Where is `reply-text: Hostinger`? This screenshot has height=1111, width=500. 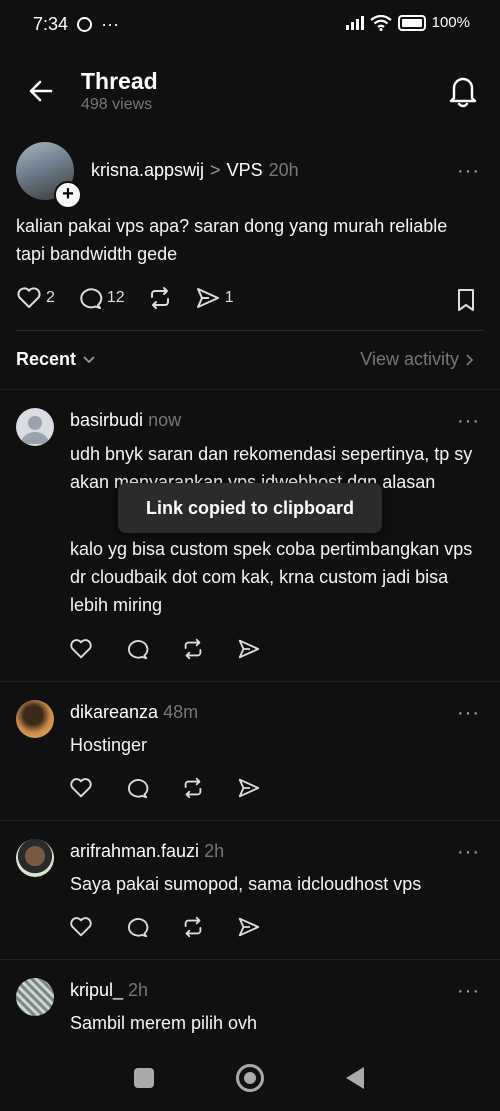
reply-text: Hostinger is located at coordinates (109, 745).